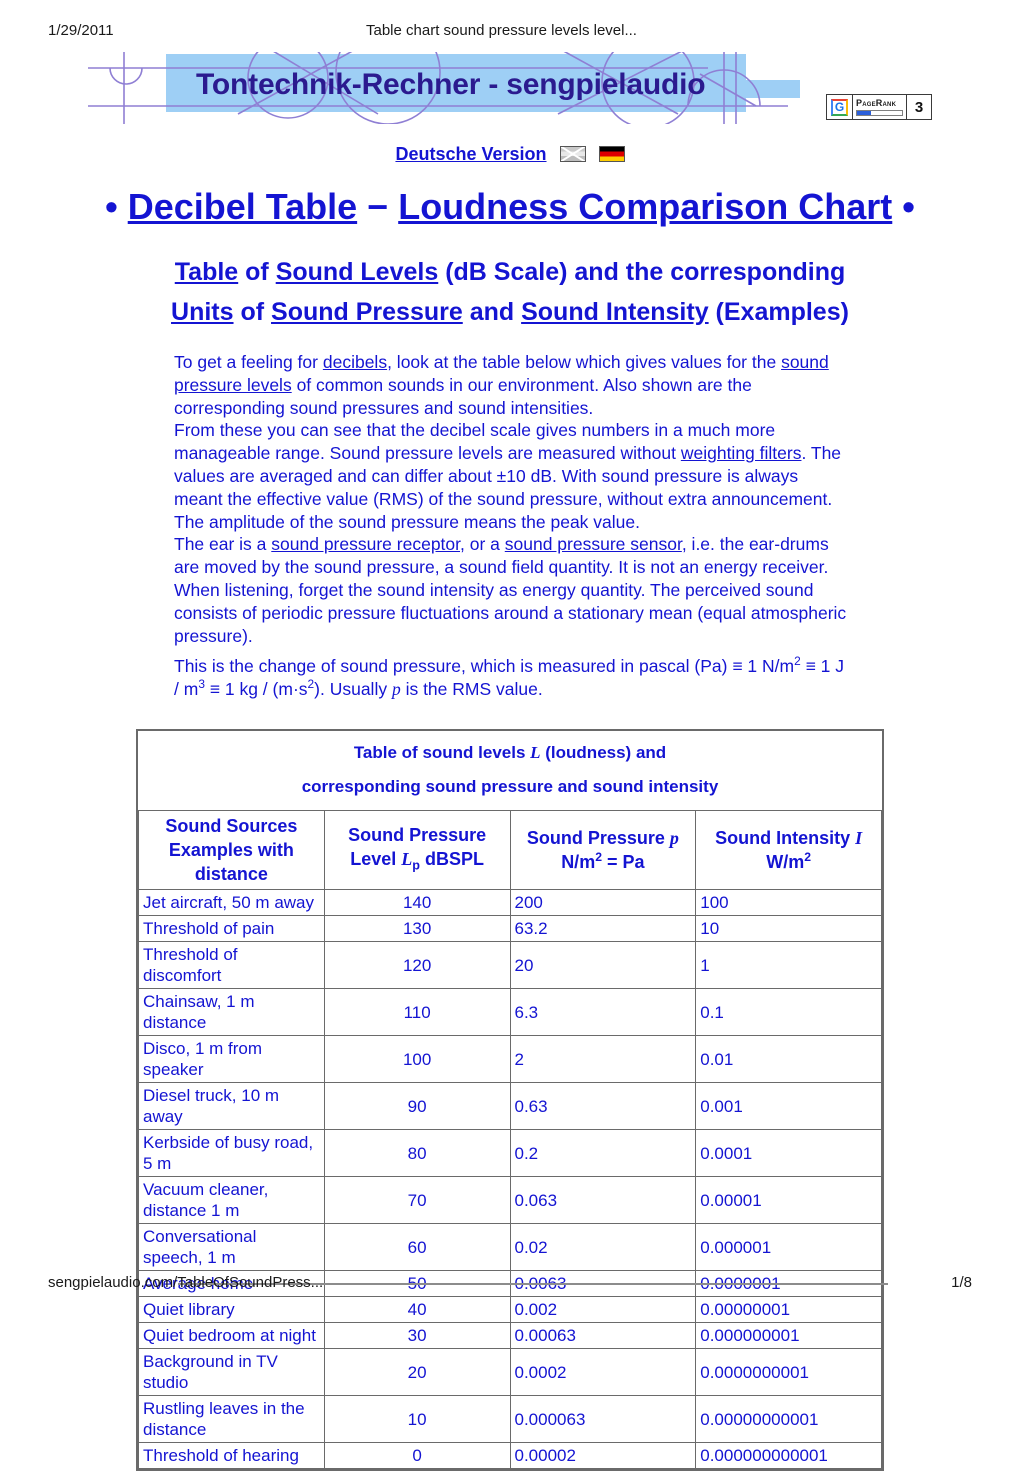 The width and height of the screenshot is (1020, 1471). I want to click on subtitle-segment-2: Sound Pressure, so click(367, 312).